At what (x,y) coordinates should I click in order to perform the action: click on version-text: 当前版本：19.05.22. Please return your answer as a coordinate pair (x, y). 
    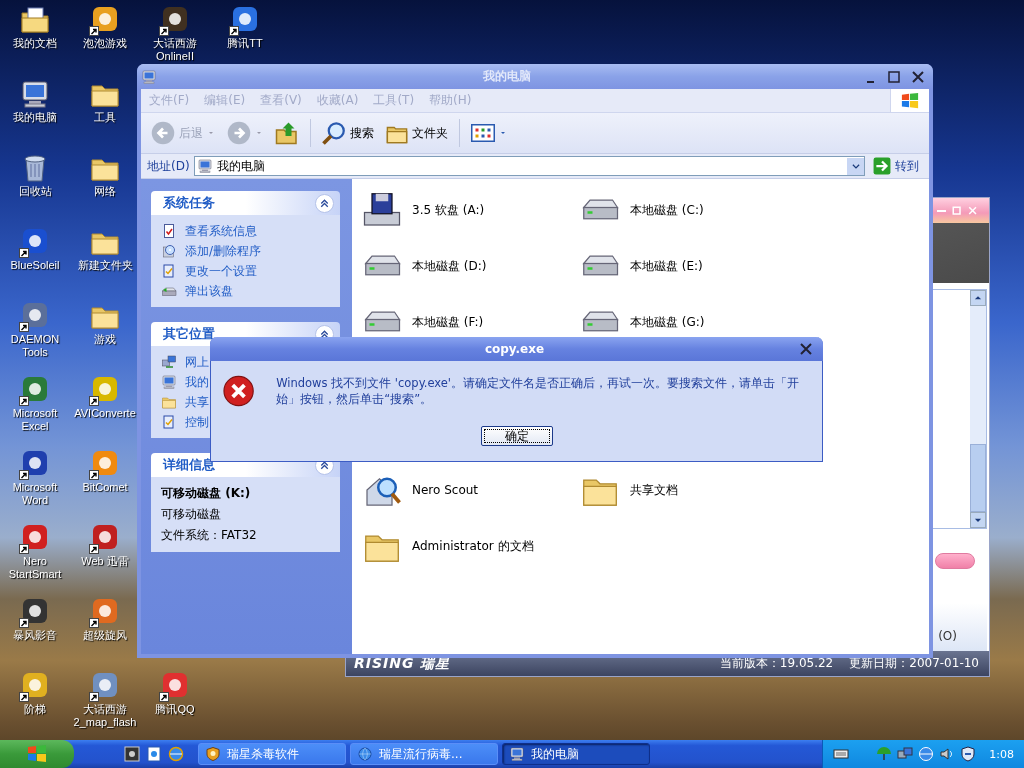
    Looking at the image, I should click on (776, 663).